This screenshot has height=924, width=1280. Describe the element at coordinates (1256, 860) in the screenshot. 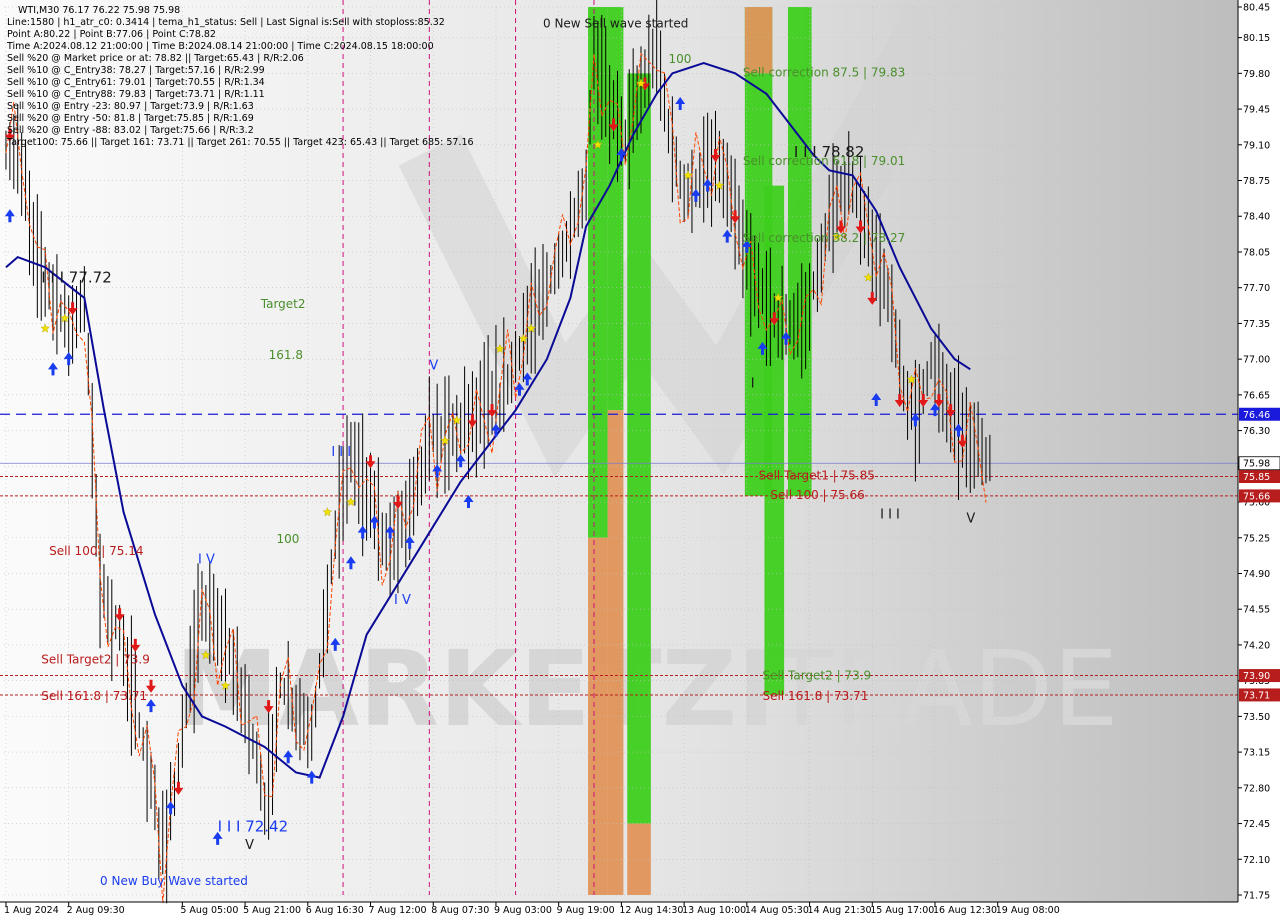

I see `y-tick-label: 72.10` at that location.